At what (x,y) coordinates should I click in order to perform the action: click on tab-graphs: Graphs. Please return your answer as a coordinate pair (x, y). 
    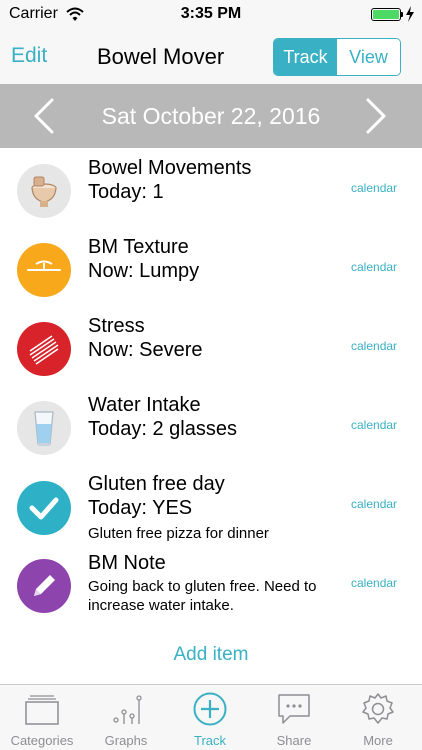
    Looking at the image, I should click on (126, 717).